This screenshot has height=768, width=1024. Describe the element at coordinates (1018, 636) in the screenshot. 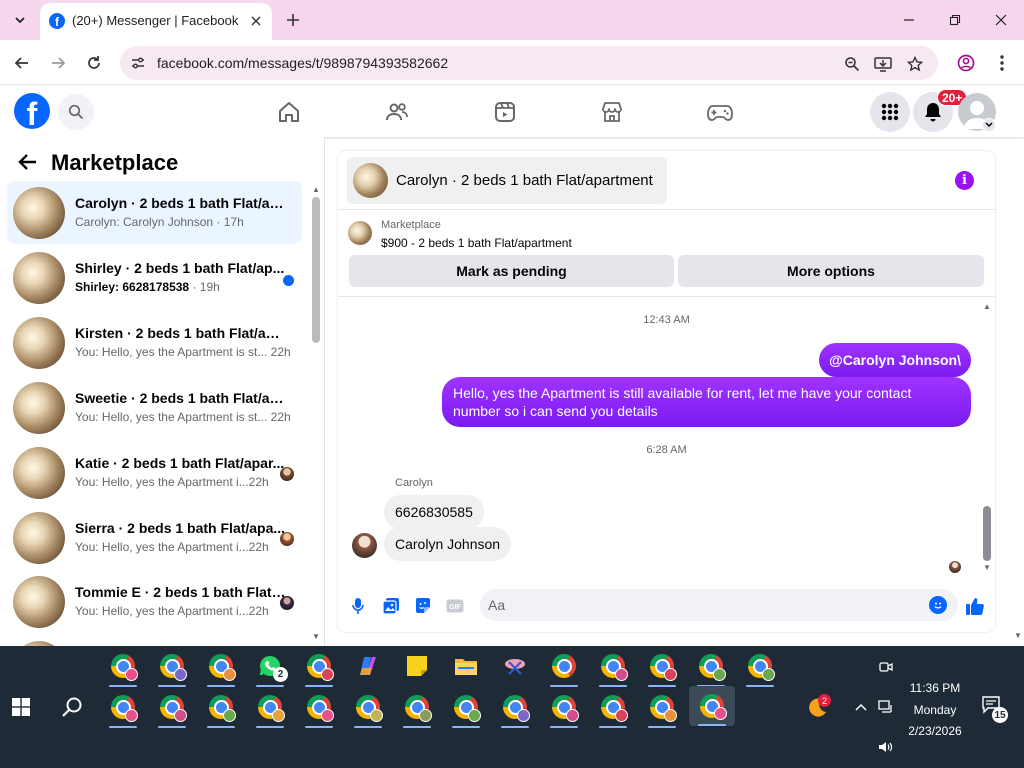

I see `page-scroll-down-arrow: ▼` at that location.